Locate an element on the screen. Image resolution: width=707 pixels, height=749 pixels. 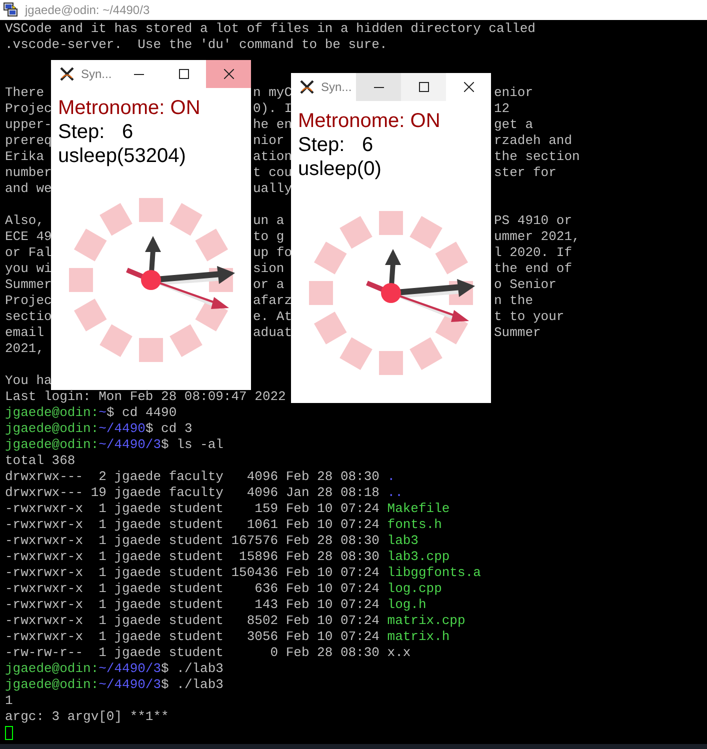
file-details: -rw-rw-r-- 1 jgaede student 0 Feb 28 08:30 is located at coordinates (192, 653).